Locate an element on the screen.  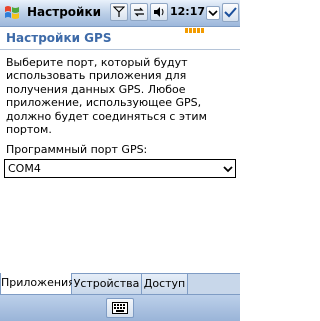
volume-button is located at coordinates (159, 12).